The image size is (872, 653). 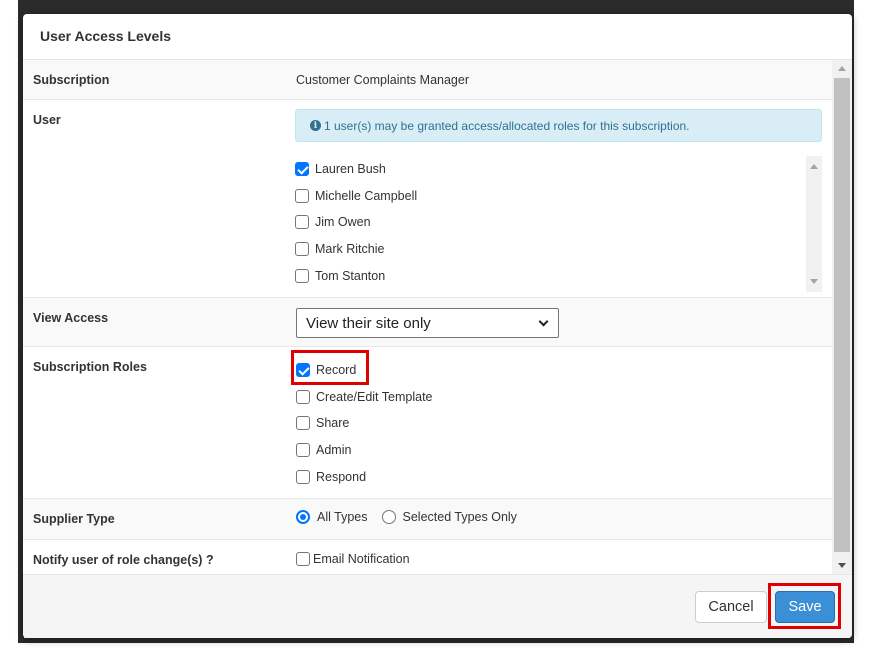 What do you see at coordinates (303, 517) in the screenshot?
I see `radio-all-types` at bounding box center [303, 517].